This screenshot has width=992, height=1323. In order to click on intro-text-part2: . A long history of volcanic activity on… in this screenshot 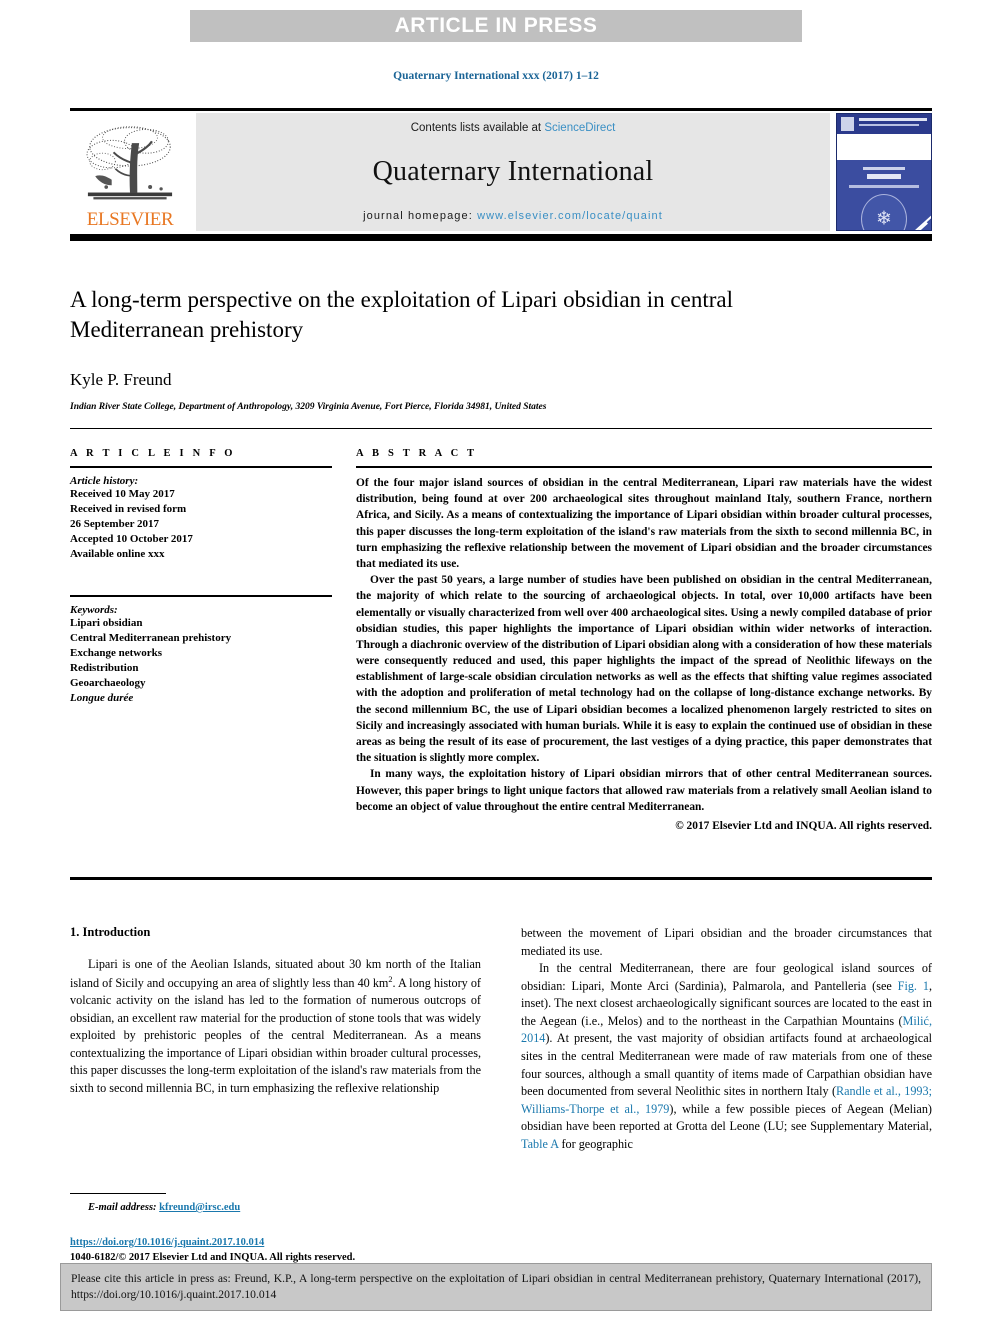, I will do `click(275, 1035)`.